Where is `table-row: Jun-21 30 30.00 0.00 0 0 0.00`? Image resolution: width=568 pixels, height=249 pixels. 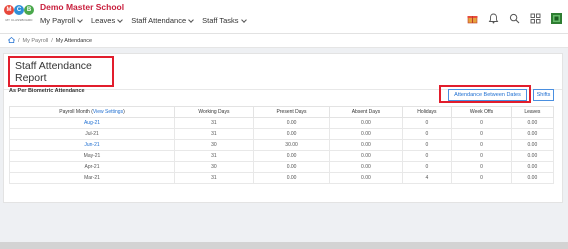 table-row: Jun-21 30 30.00 0.00 0 0 0.00 is located at coordinates (282, 145).